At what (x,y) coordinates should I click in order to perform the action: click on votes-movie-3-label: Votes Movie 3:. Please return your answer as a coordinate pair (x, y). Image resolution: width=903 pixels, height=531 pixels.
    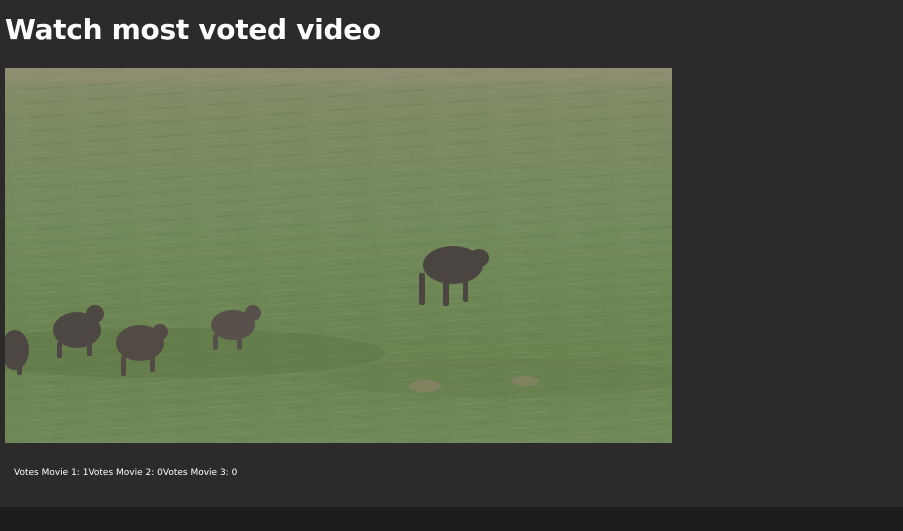
    Looking at the image, I should click on (197, 473).